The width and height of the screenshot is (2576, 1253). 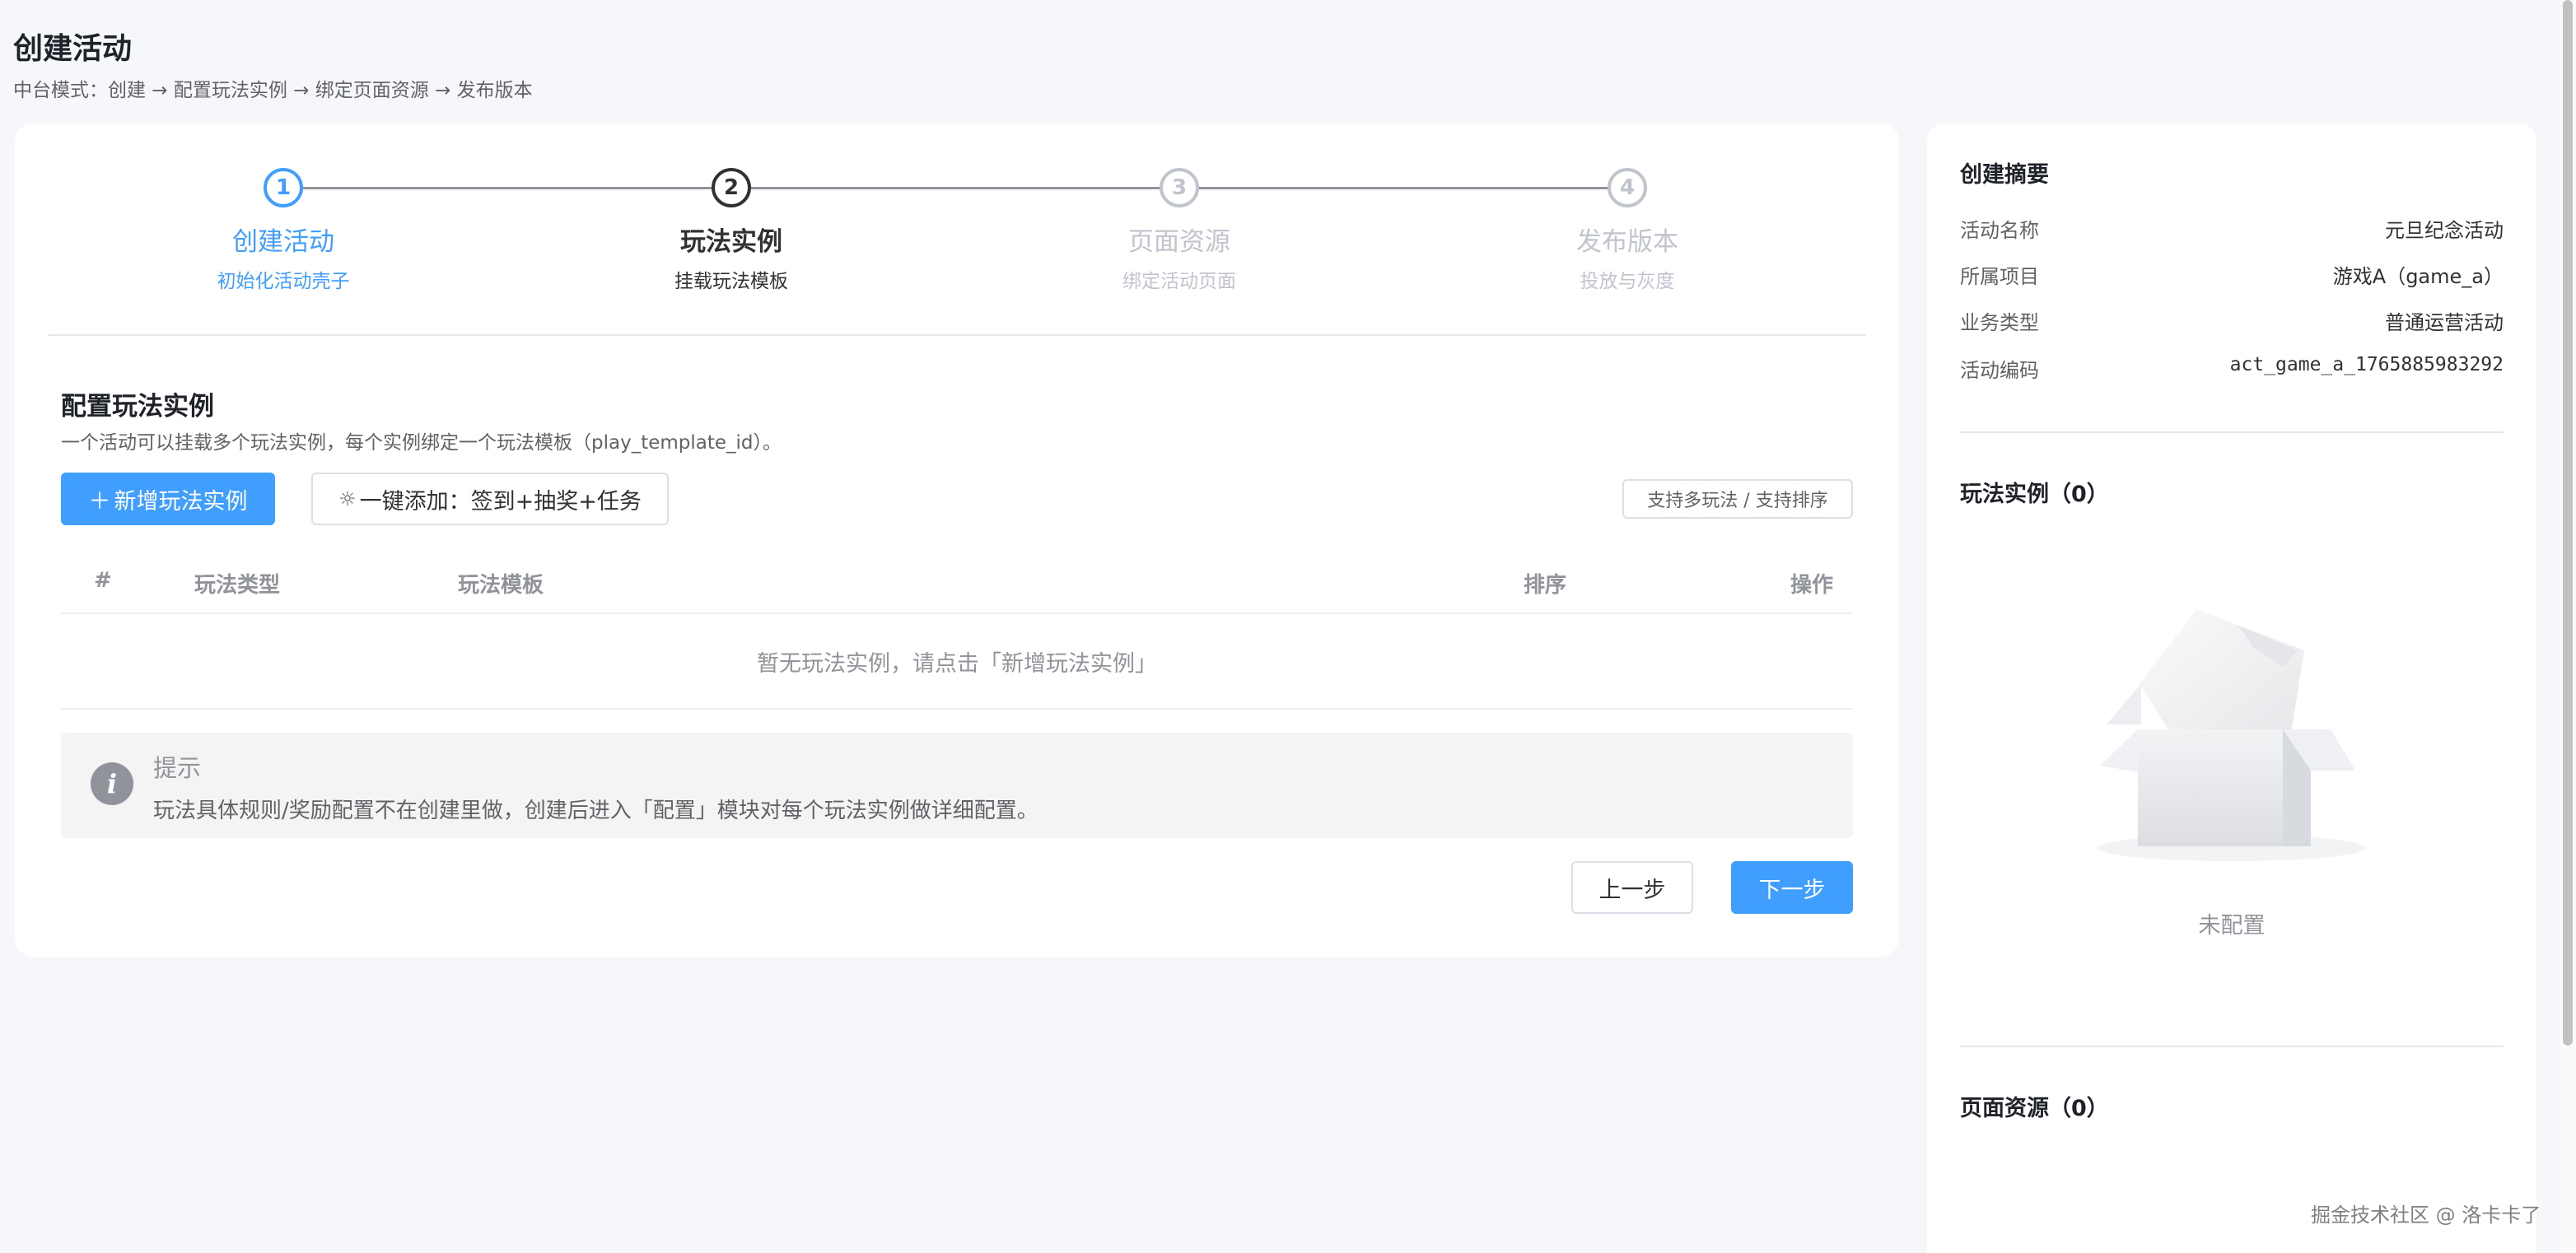 What do you see at coordinates (137, 407) in the screenshot?
I see `section-title: 配置玩法实例` at bounding box center [137, 407].